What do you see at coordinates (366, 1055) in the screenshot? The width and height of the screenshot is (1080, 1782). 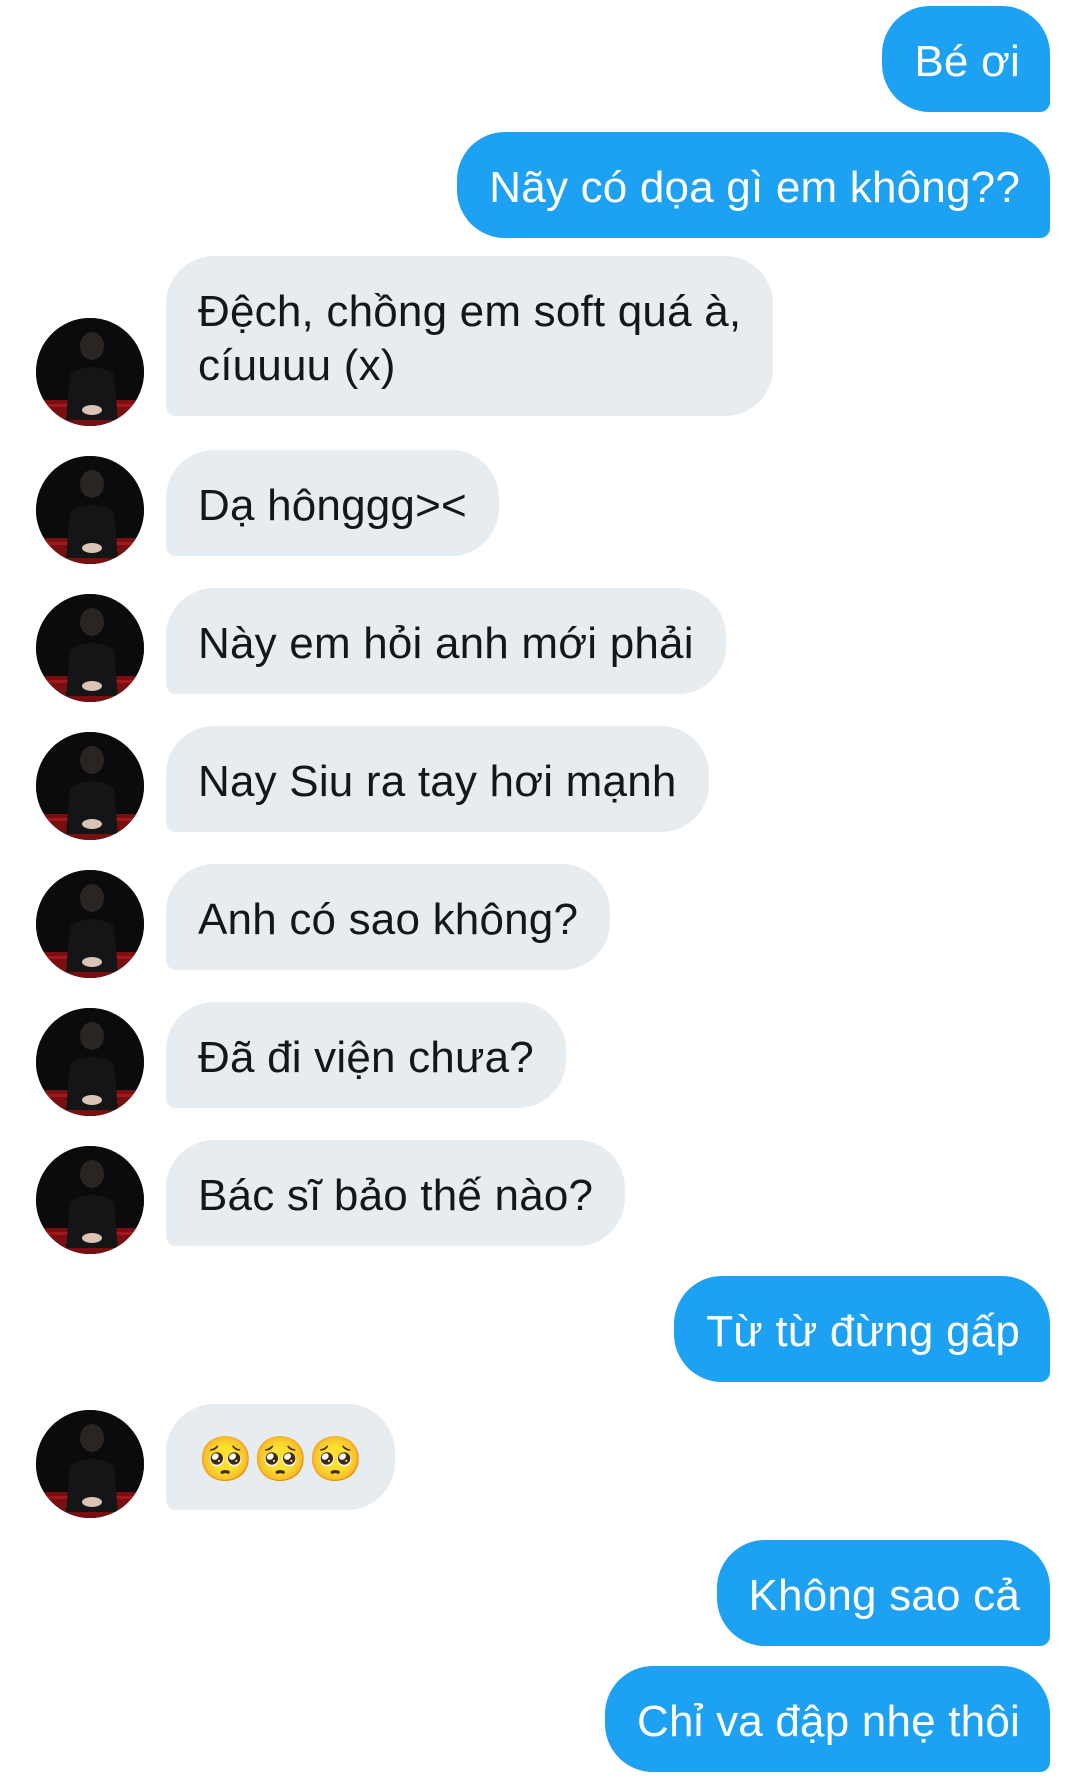 I see `received-message: Đã đi viện chưa?` at bounding box center [366, 1055].